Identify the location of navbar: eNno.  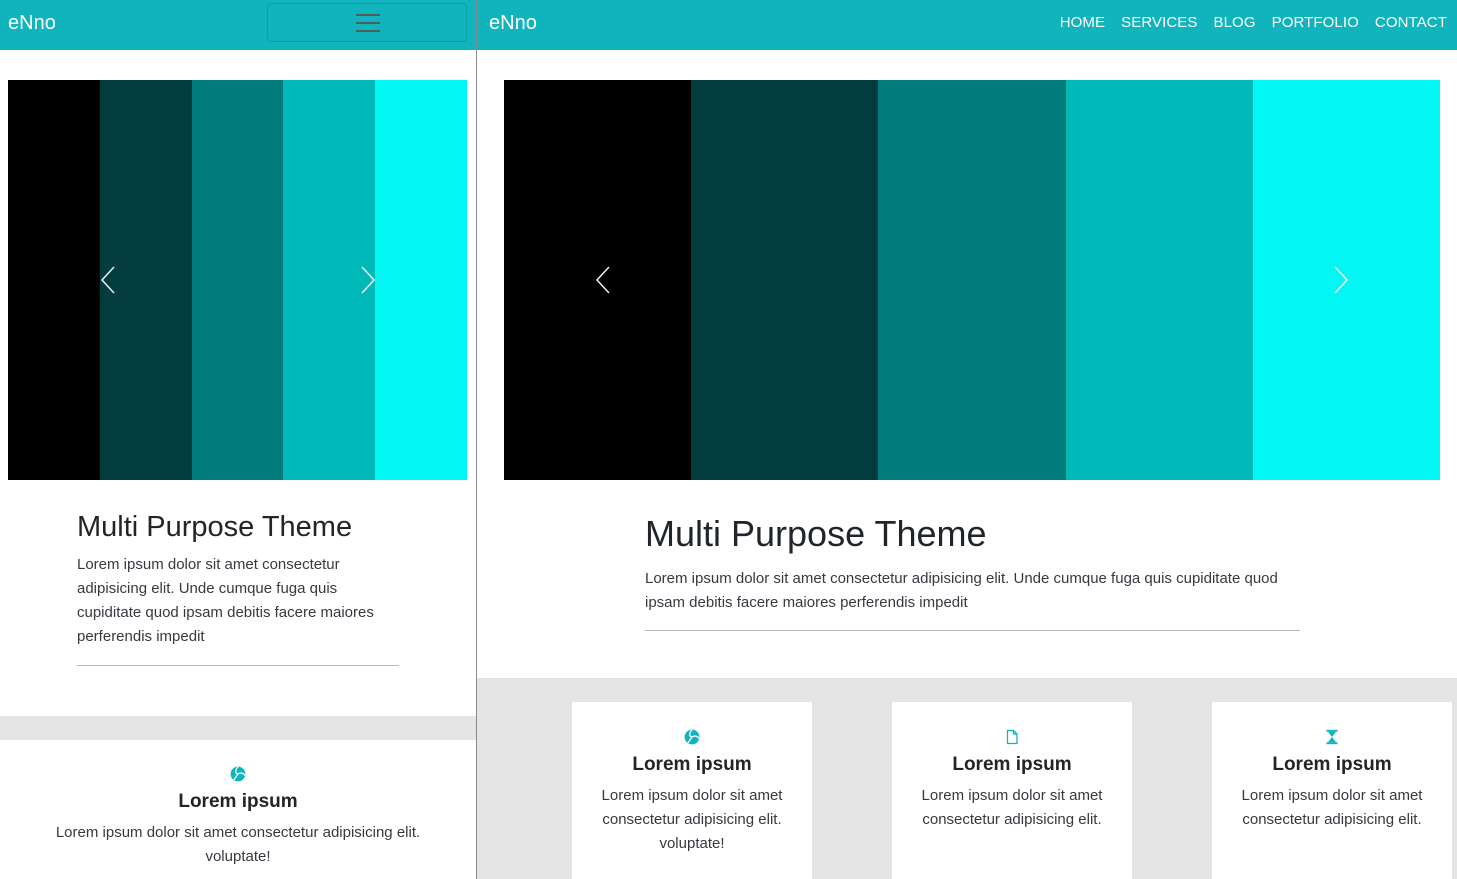
(238, 25).